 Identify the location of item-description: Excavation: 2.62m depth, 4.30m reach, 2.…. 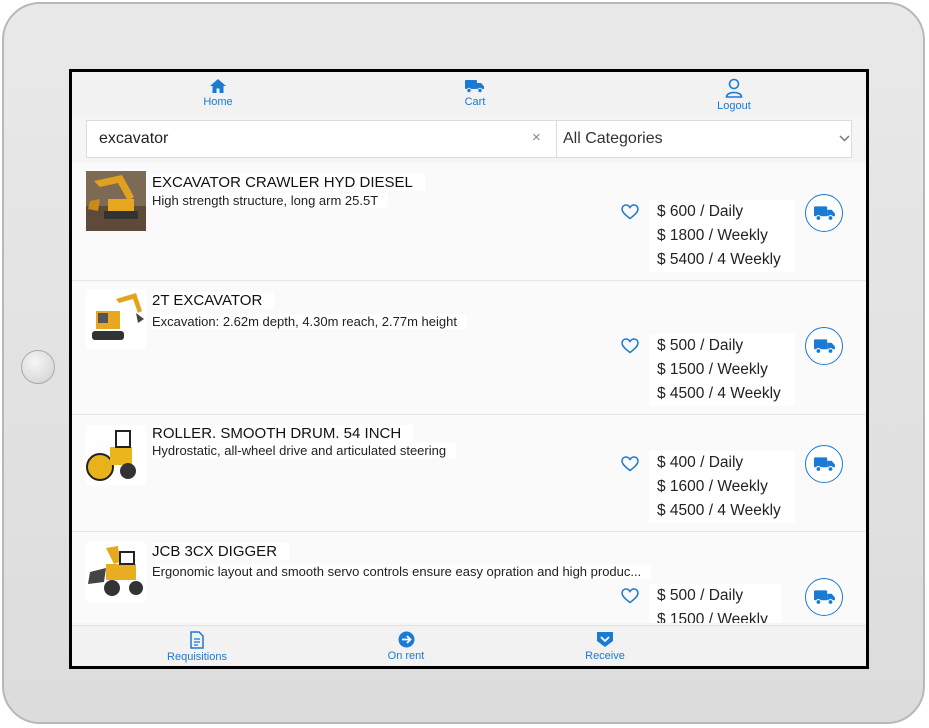
(309, 321).